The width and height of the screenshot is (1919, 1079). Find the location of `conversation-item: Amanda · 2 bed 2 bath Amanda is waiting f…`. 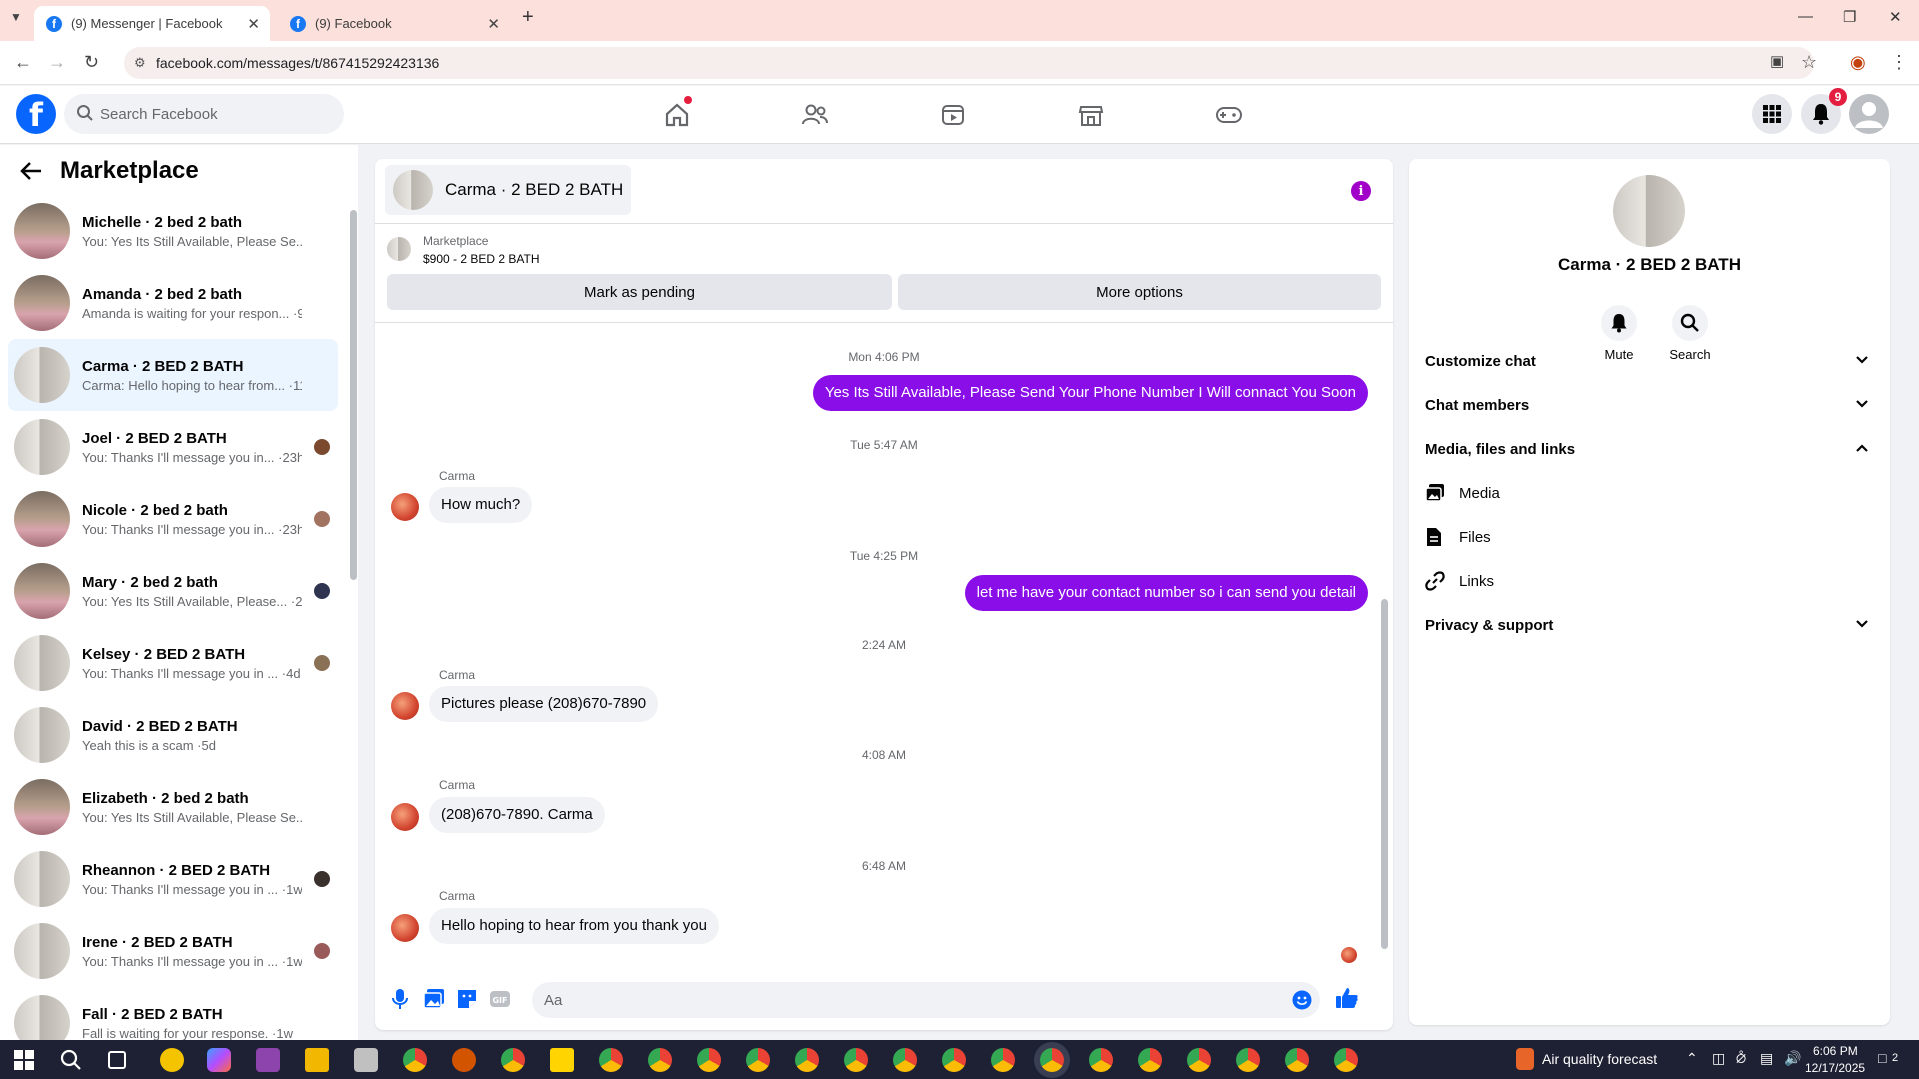

conversation-item: Amanda · 2 bed 2 bath Amanda is waiting f… is located at coordinates (173, 303).